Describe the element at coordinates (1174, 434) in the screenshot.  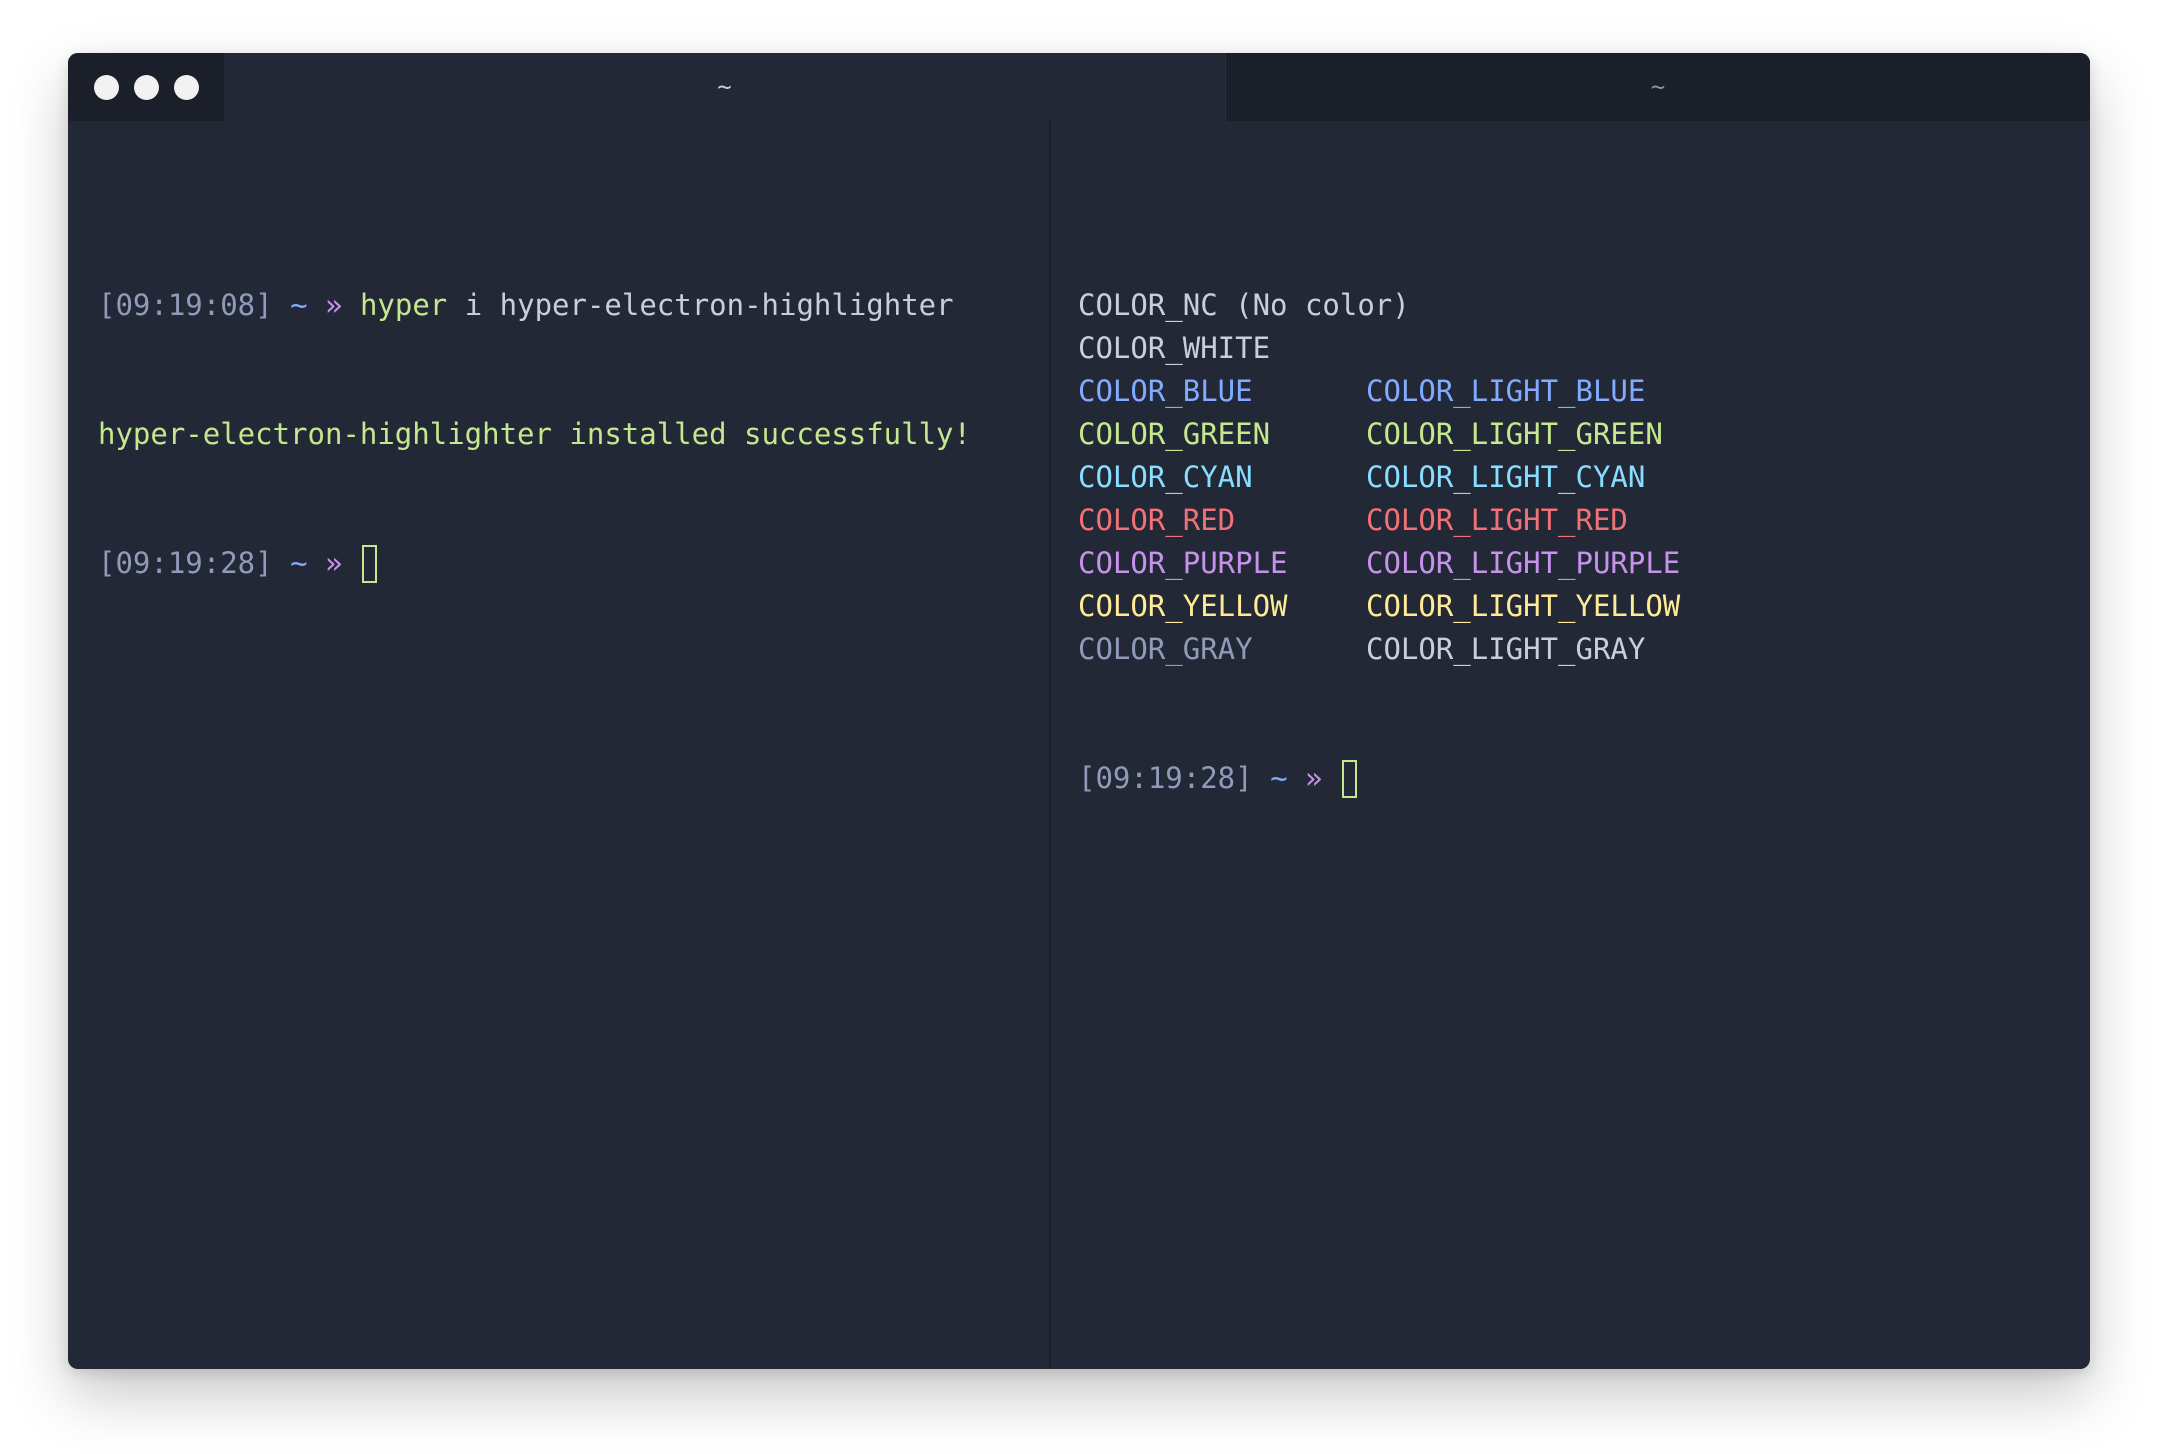
I see `color-name-primary: COLOR_GREEN` at that location.